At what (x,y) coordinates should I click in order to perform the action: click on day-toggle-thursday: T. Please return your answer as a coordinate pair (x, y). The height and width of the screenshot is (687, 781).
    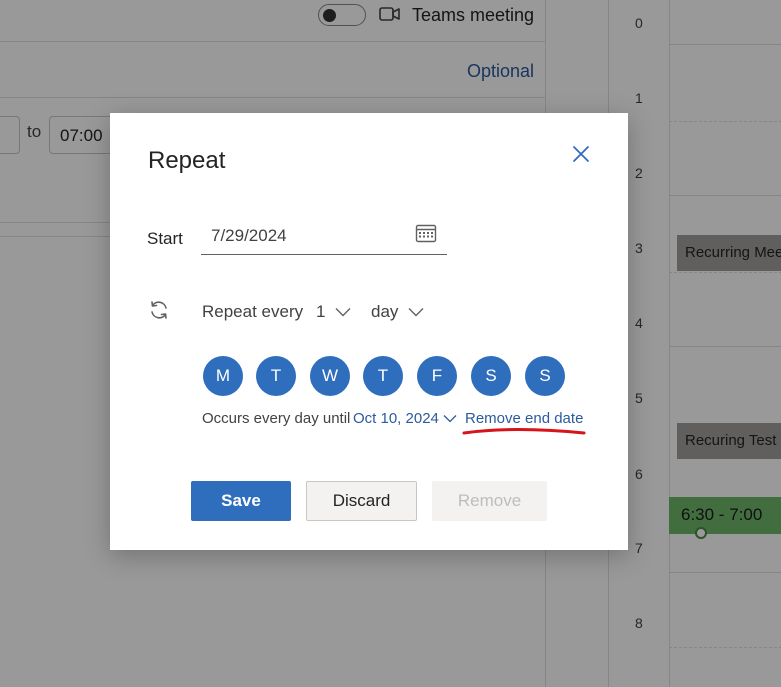
    Looking at the image, I should click on (383, 376).